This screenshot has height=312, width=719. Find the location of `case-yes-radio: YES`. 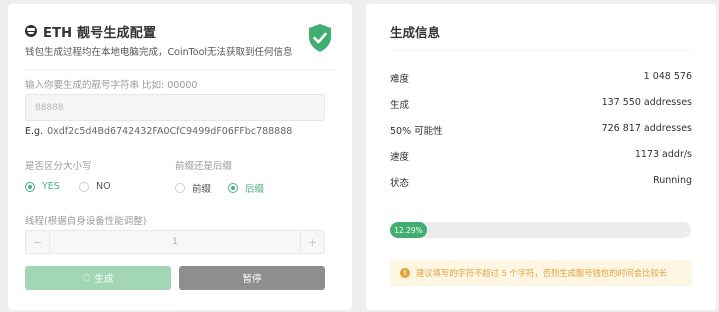

case-yes-radio: YES is located at coordinates (42, 186).